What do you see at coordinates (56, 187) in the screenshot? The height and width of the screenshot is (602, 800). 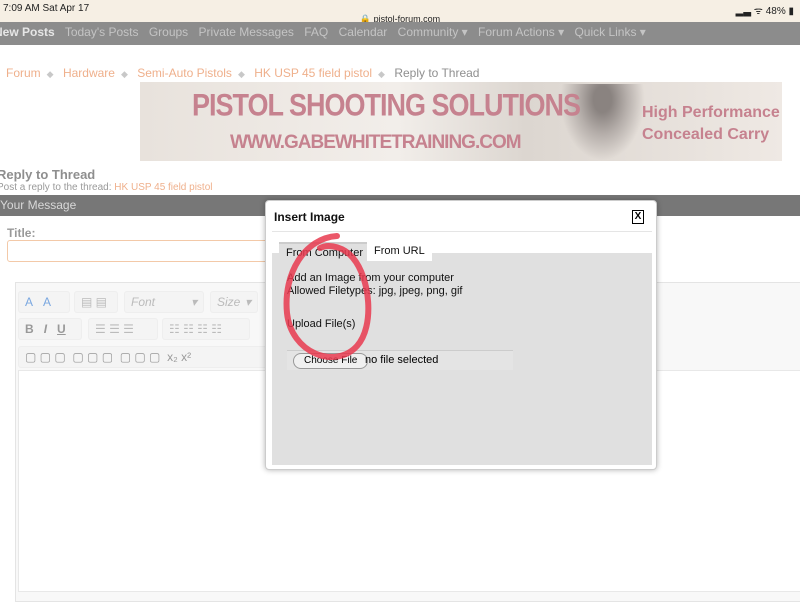 I see `subtitle-text: Post a reply to the thread:` at bounding box center [56, 187].